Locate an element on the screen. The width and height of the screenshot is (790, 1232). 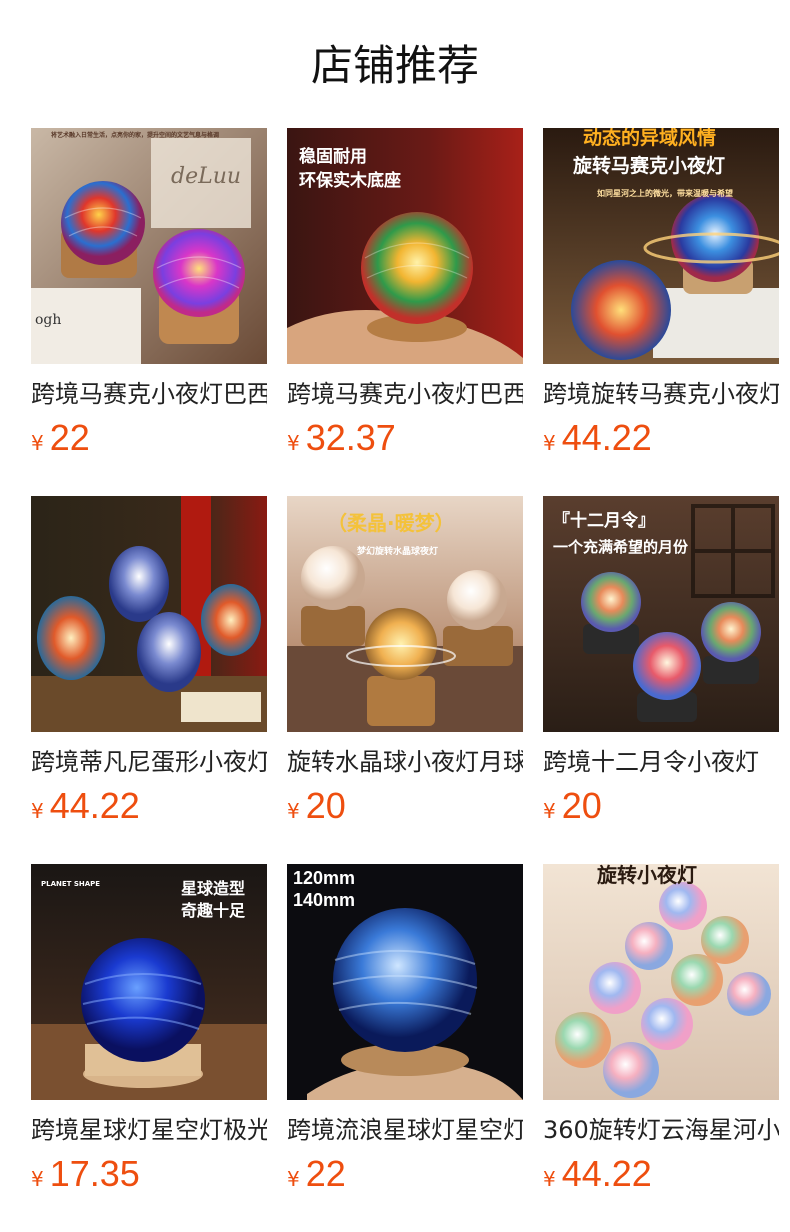
svg-text: 旋转小夜灯 is located at coordinates (646, 875).